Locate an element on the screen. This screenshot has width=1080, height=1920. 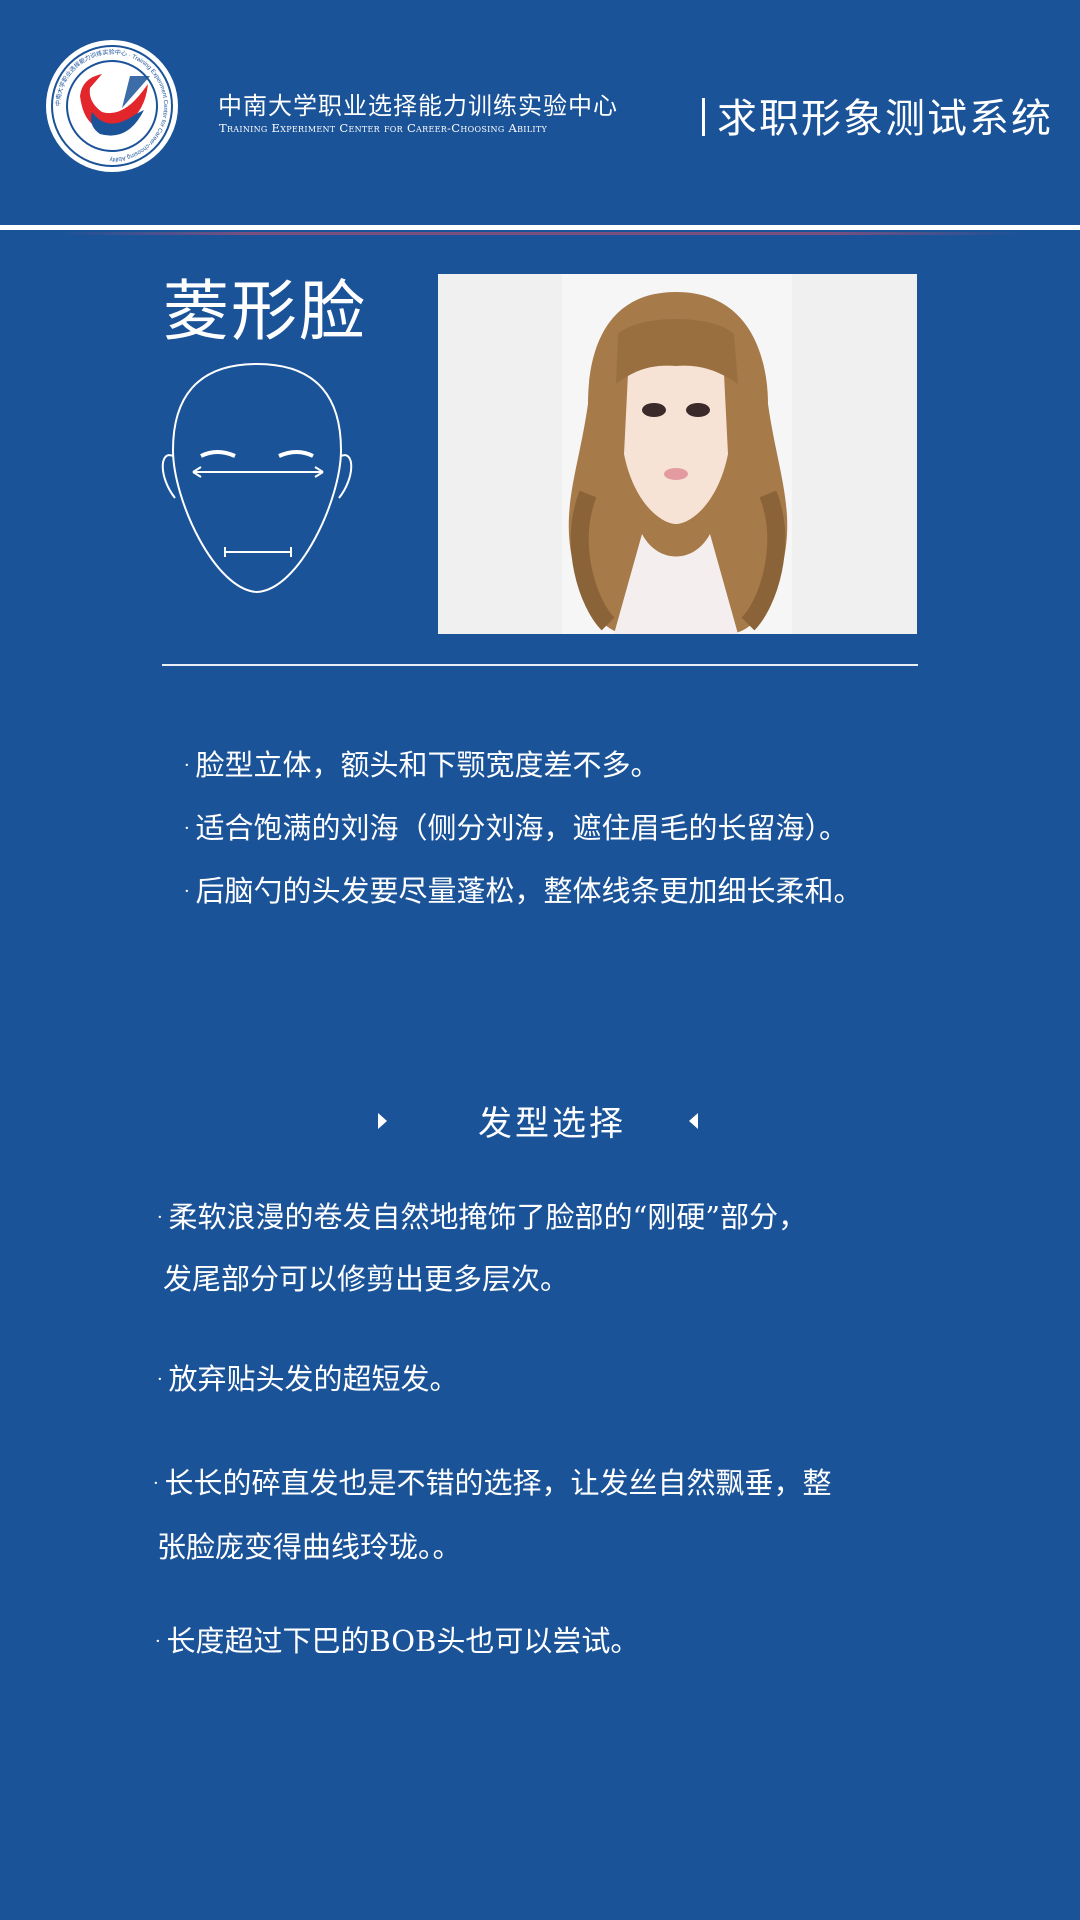
list-item: 脸型立体，额头和下颚宽度差不多。 is located at coordinates (523, 765).